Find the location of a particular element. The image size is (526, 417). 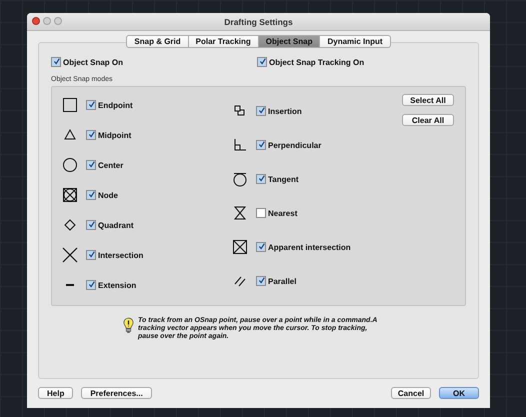

lightbulb-icon is located at coordinates (128, 325).